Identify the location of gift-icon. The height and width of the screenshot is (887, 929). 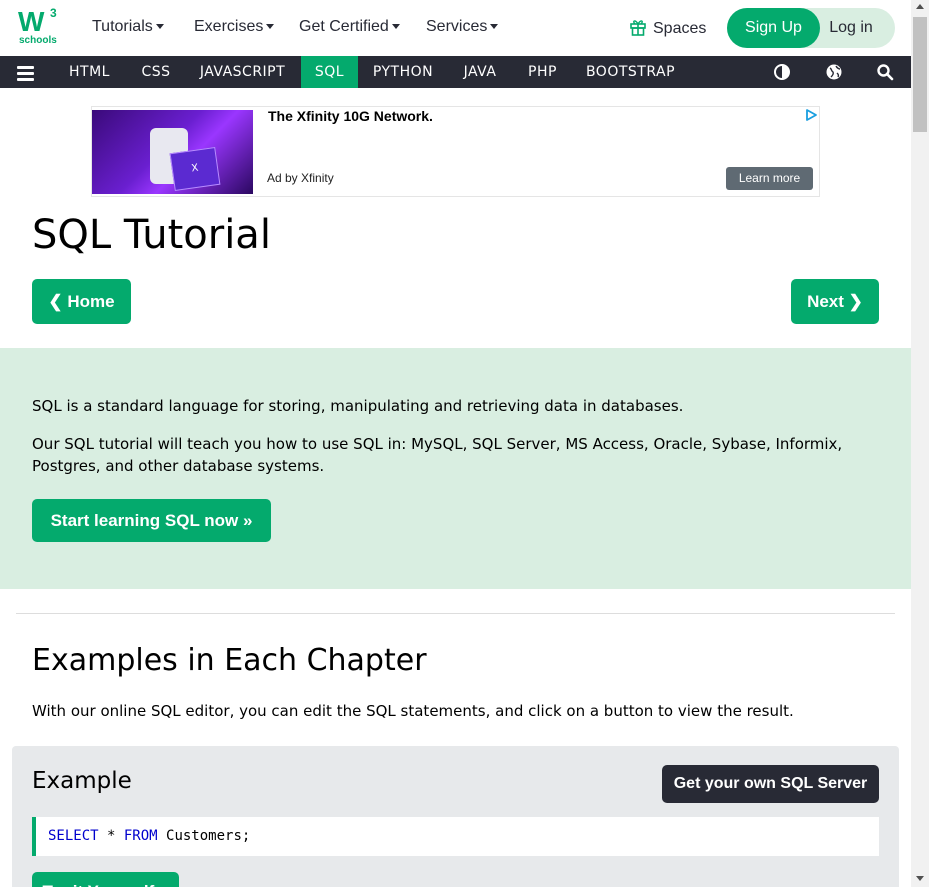
(638, 28).